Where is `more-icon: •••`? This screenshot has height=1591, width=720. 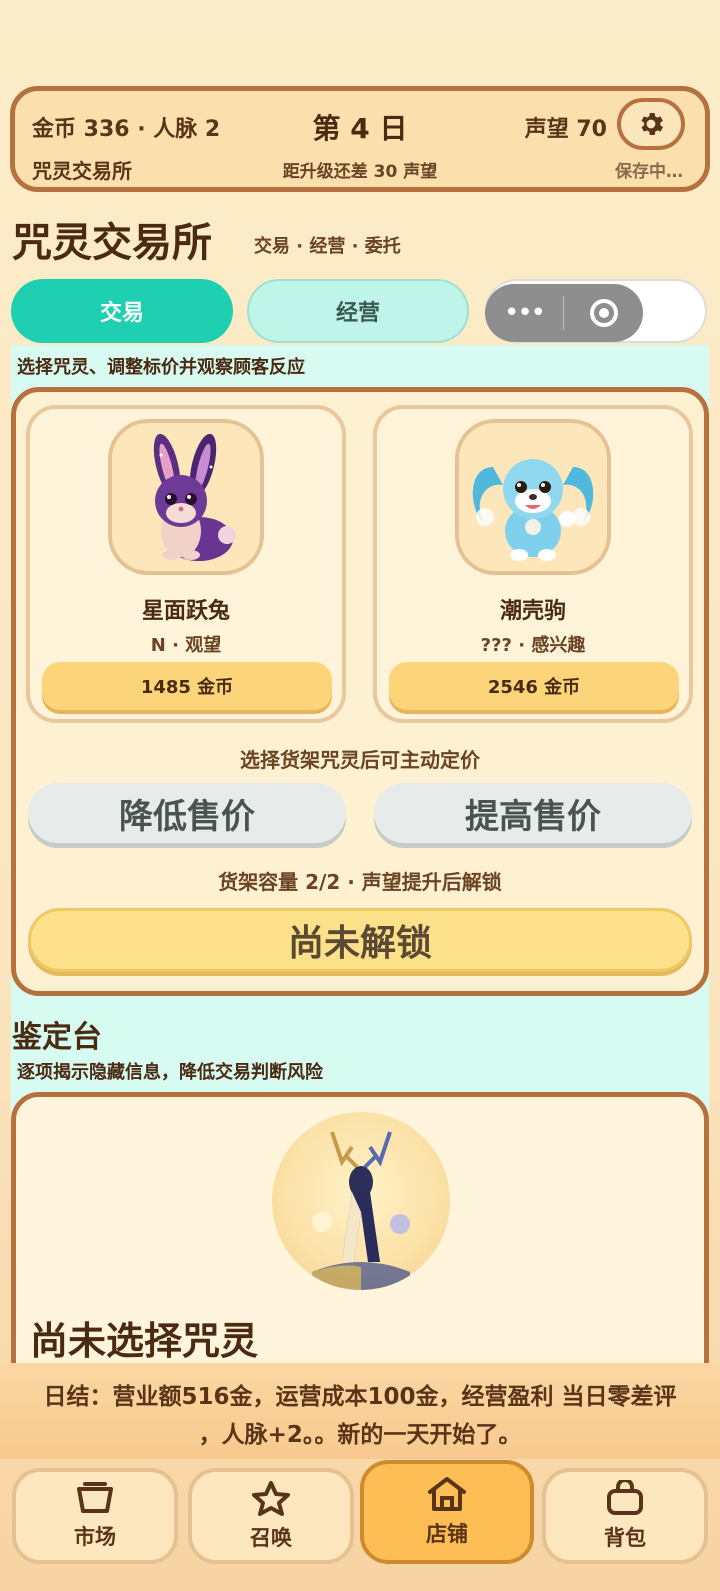 more-icon: ••• is located at coordinates (524, 313).